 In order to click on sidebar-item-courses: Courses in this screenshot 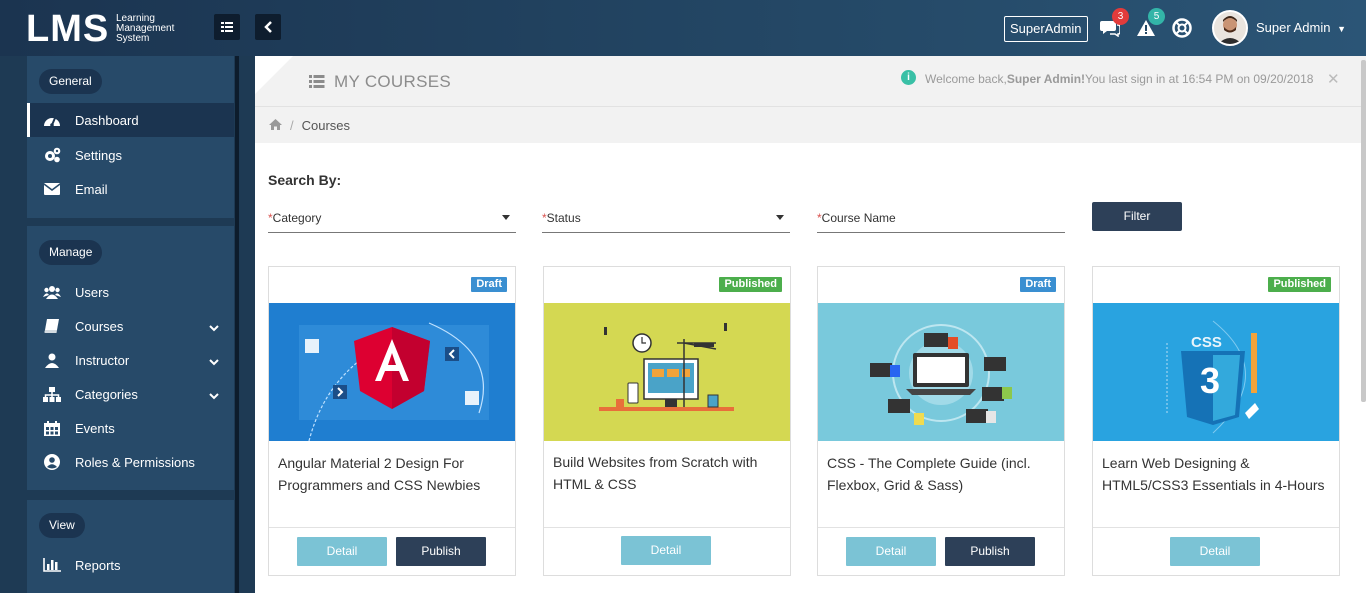, I will do `click(130, 326)`.